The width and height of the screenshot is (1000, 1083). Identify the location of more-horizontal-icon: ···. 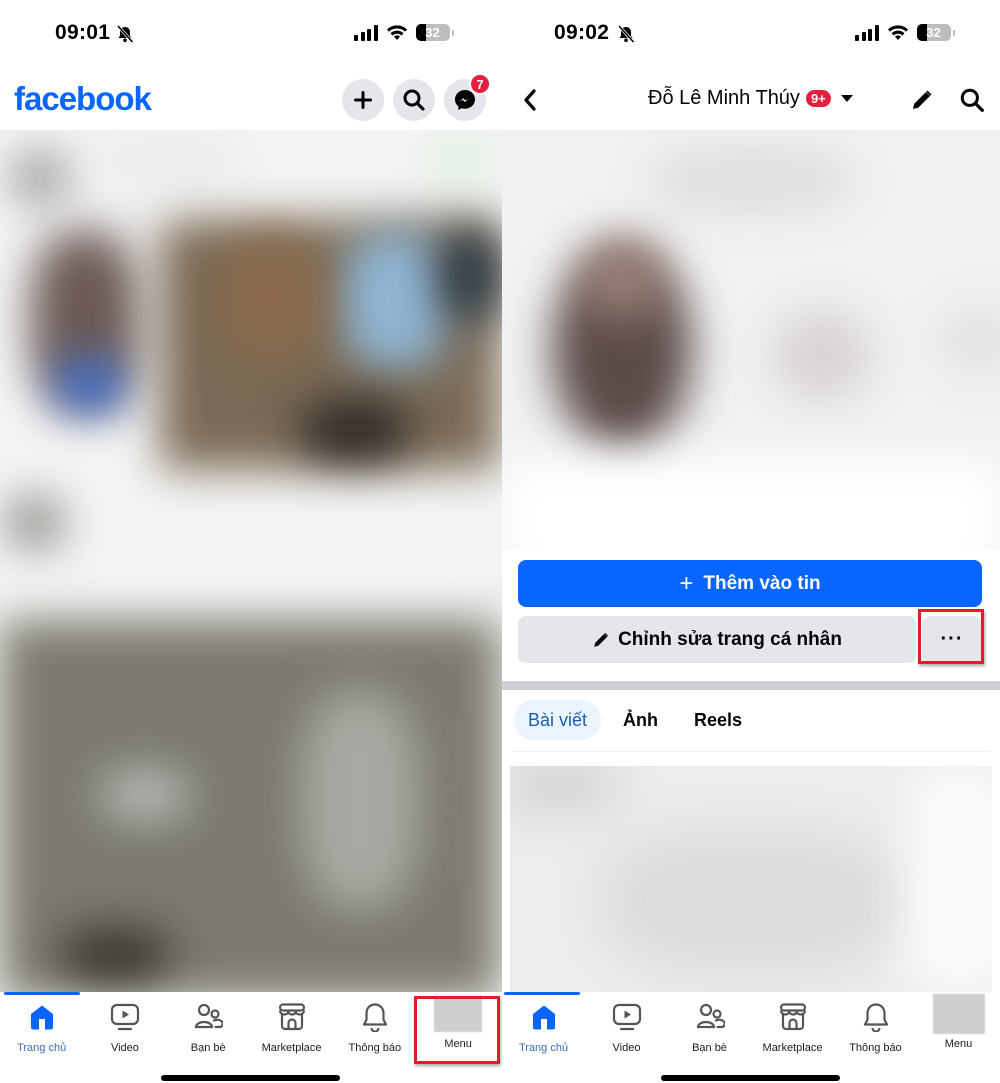
(952, 639).